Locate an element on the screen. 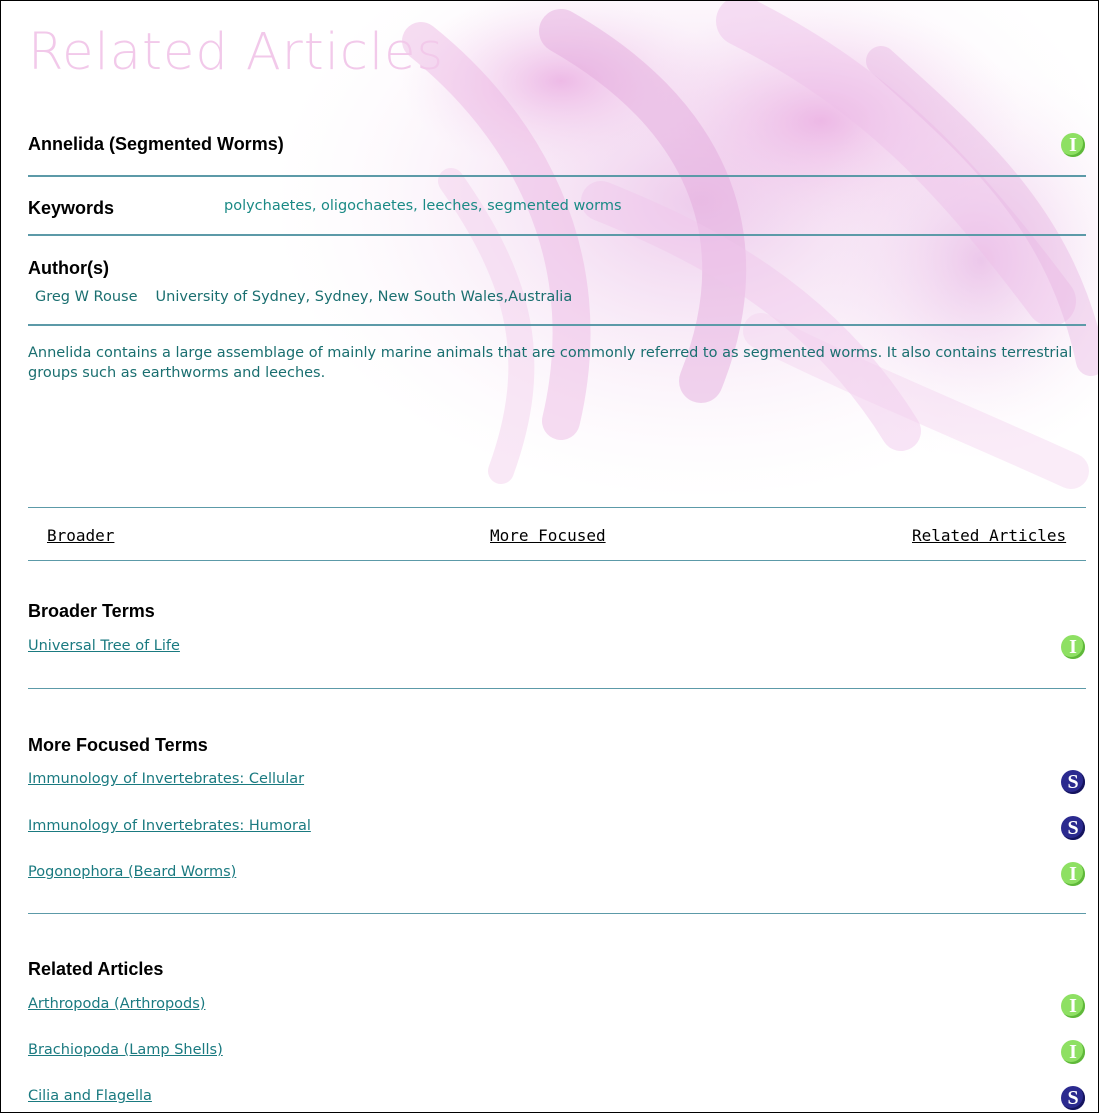  keywords-label: Keywords is located at coordinates (71, 208).